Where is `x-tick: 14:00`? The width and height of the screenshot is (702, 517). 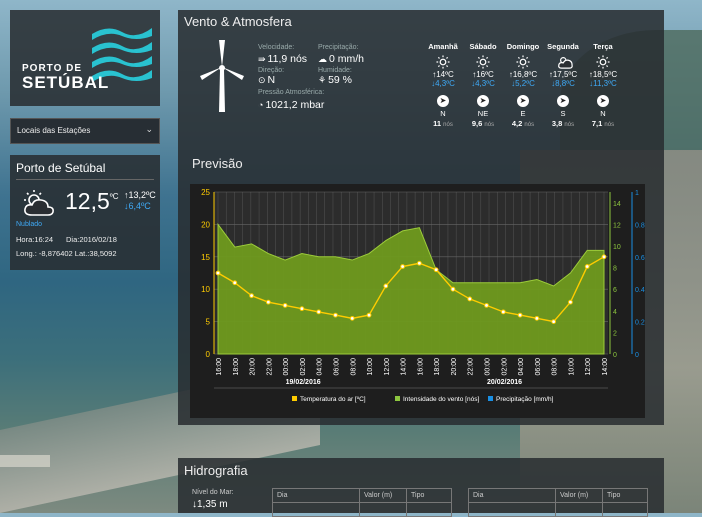
x-tick: 14:00 is located at coordinates (404, 367).